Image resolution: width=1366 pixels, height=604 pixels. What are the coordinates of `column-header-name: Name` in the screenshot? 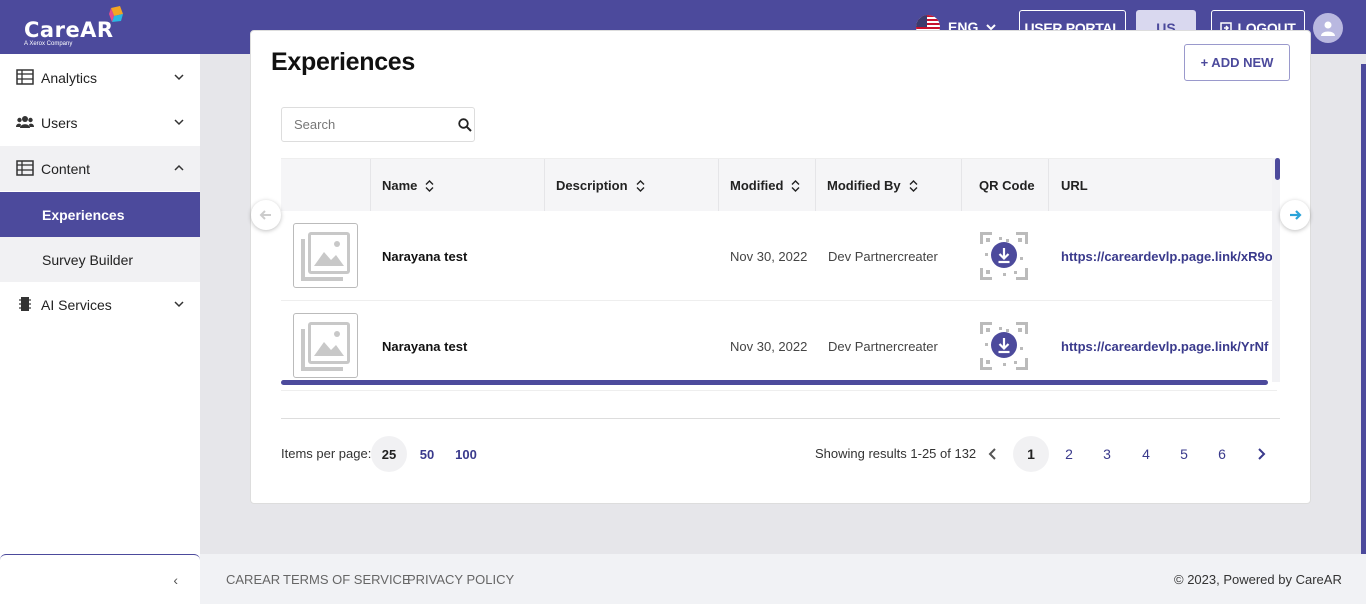 It's located at (458, 185).